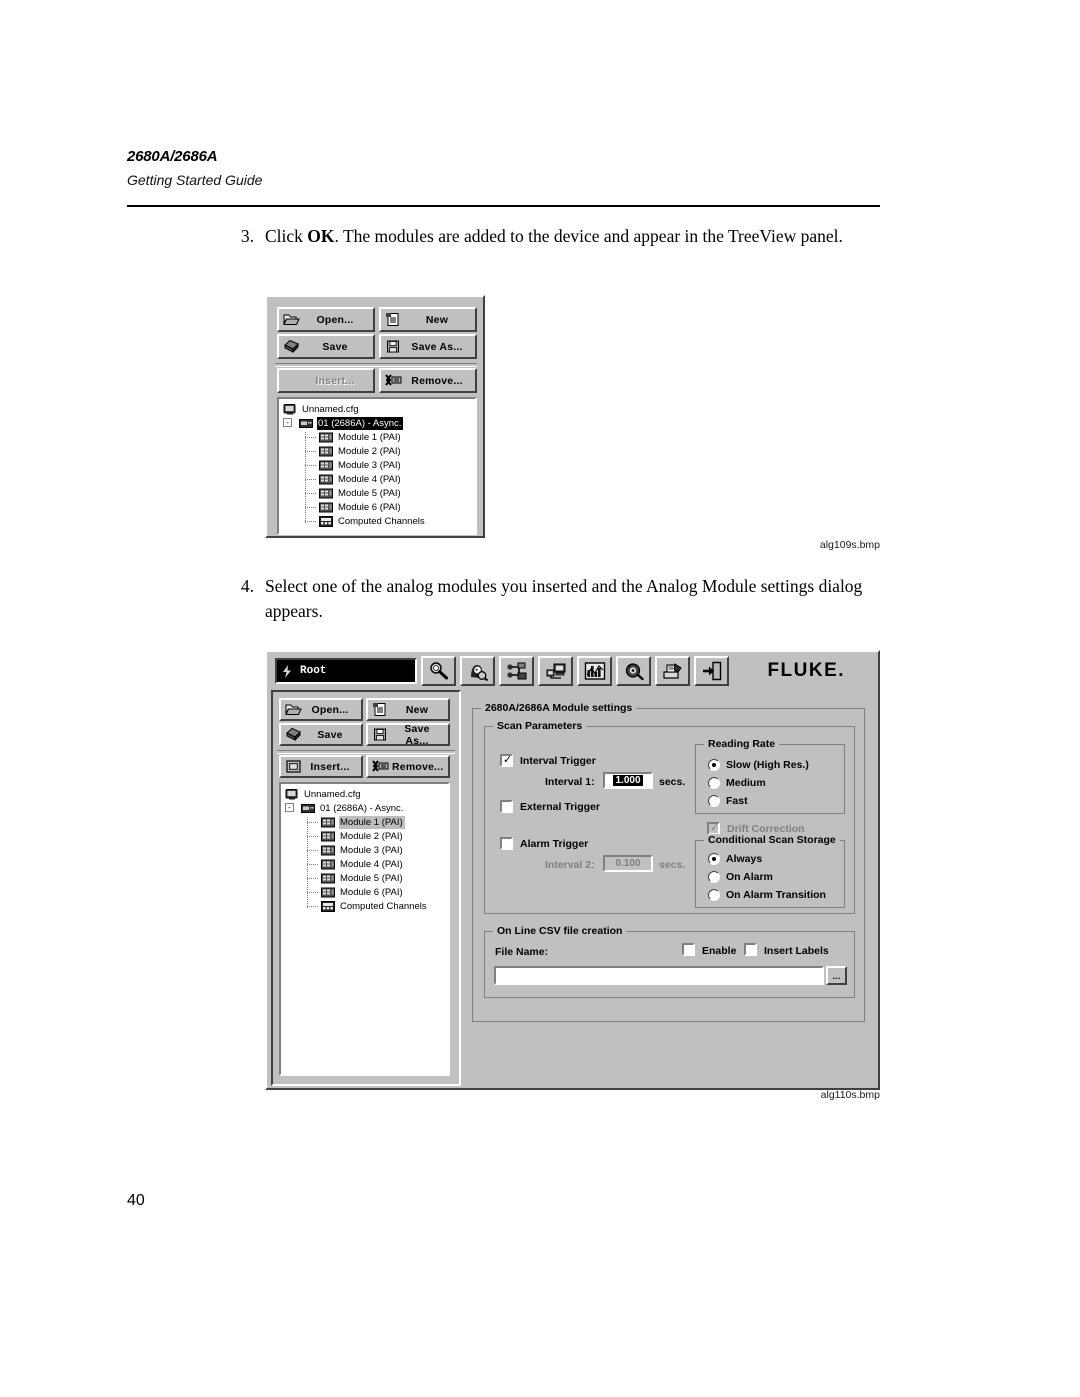  I want to click on interval-trigger-checkbox: ✓, so click(506, 760).